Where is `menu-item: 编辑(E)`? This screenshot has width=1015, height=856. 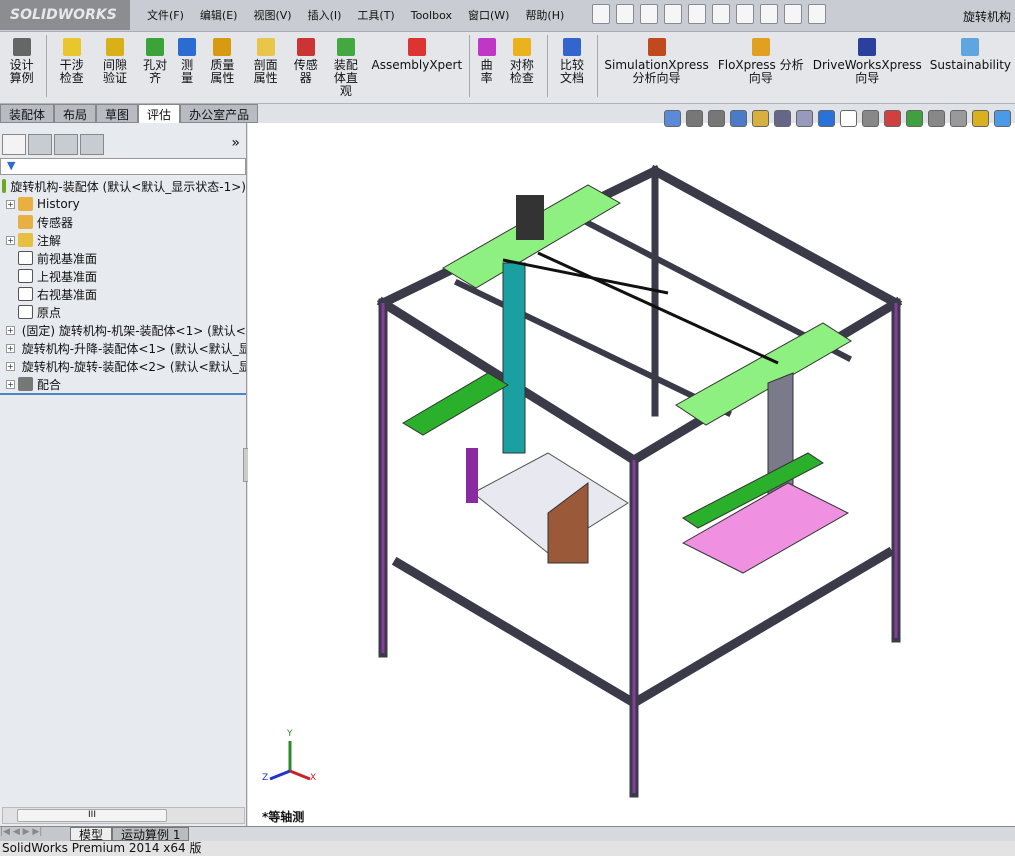
menu-item: 编辑(E) is located at coordinates (219, 15).